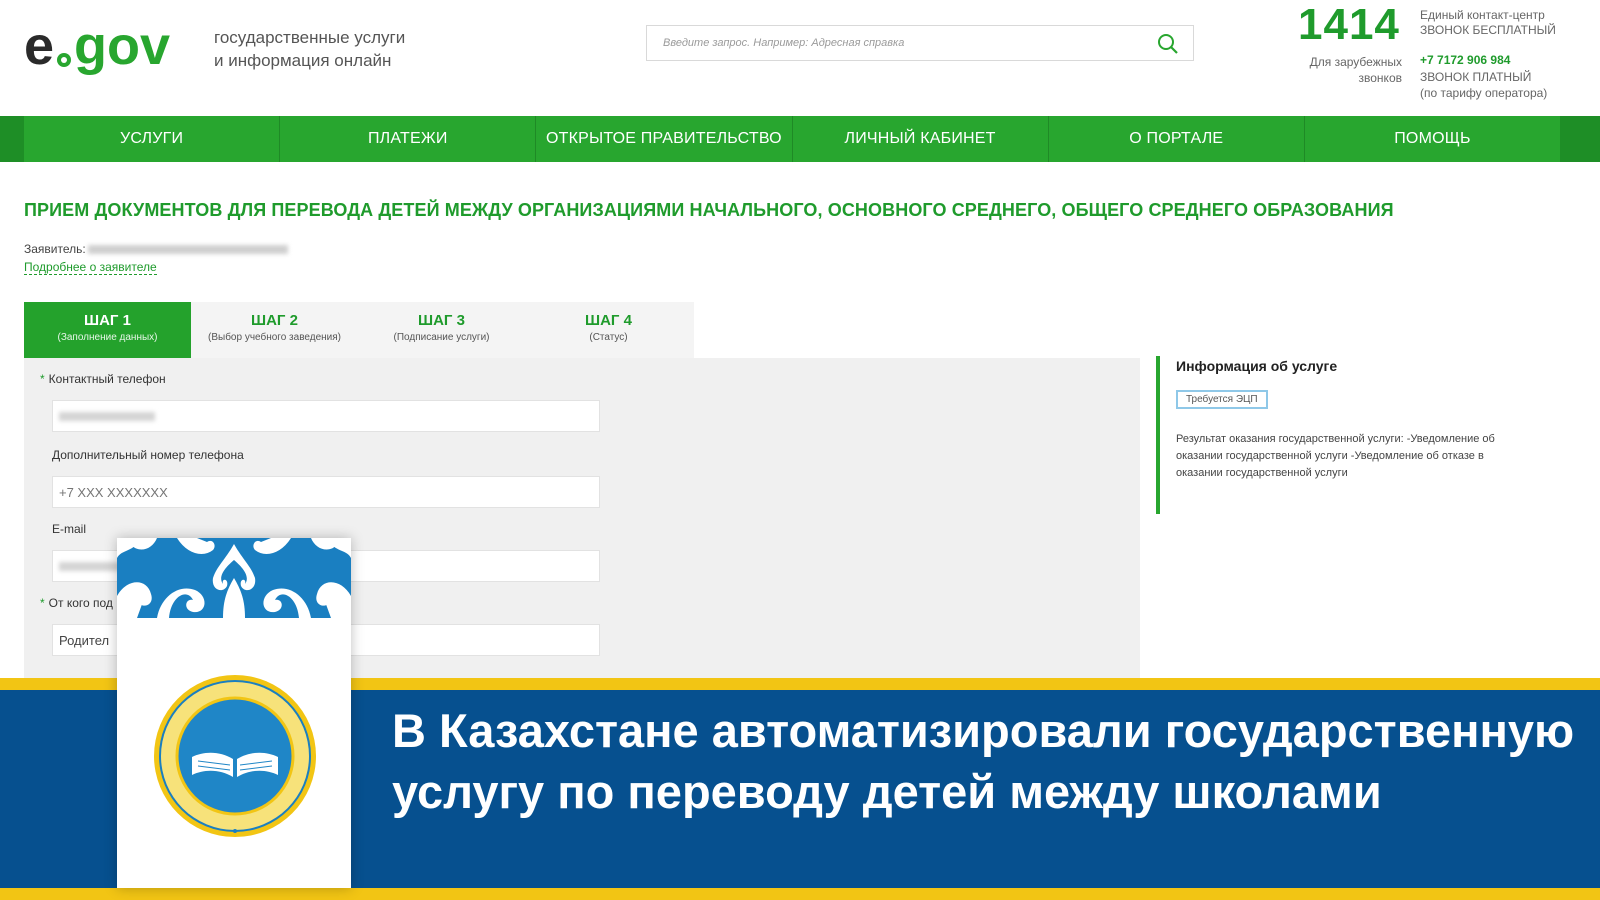 Image resolution: width=1600 pixels, height=900 pixels. I want to click on search-box, so click(920, 43).